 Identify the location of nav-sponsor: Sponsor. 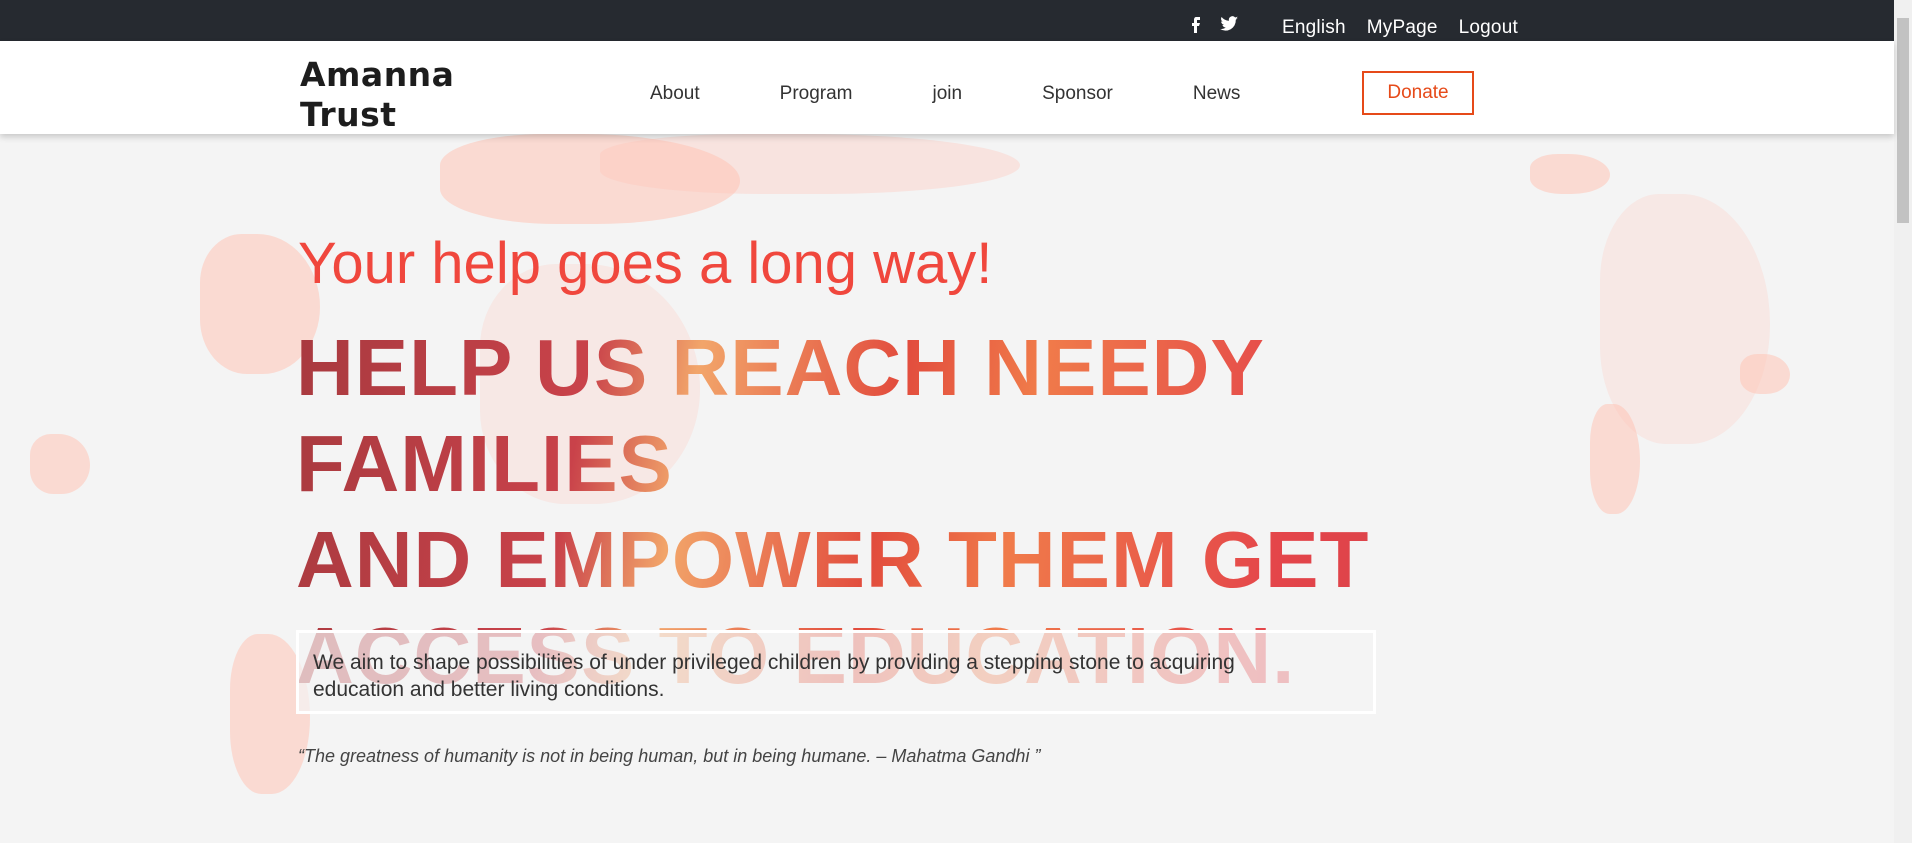
(1077, 94).